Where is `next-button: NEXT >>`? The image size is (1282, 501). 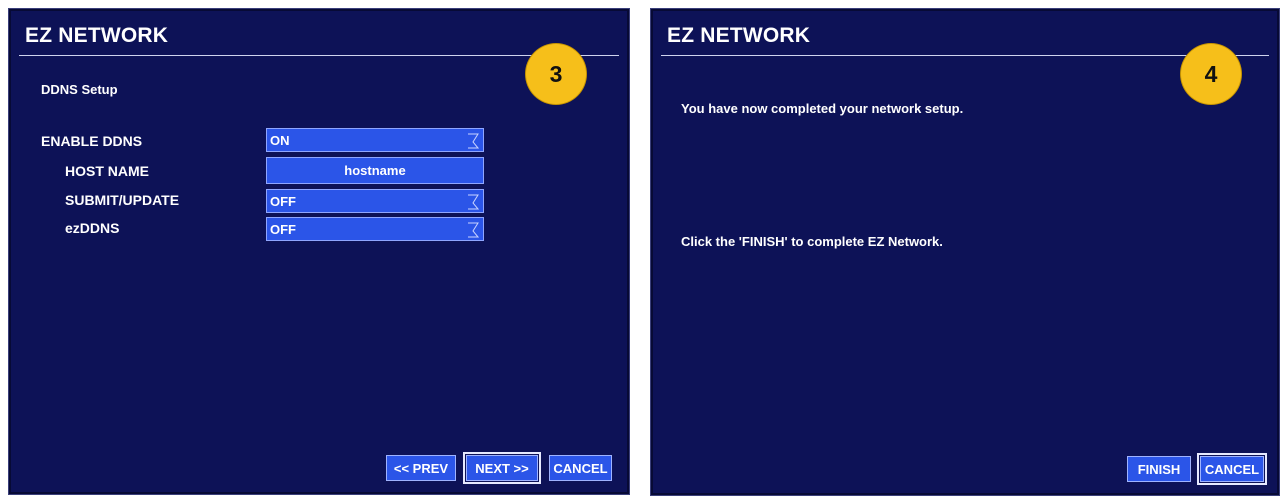 next-button: NEXT >> is located at coordinates (502, 468).